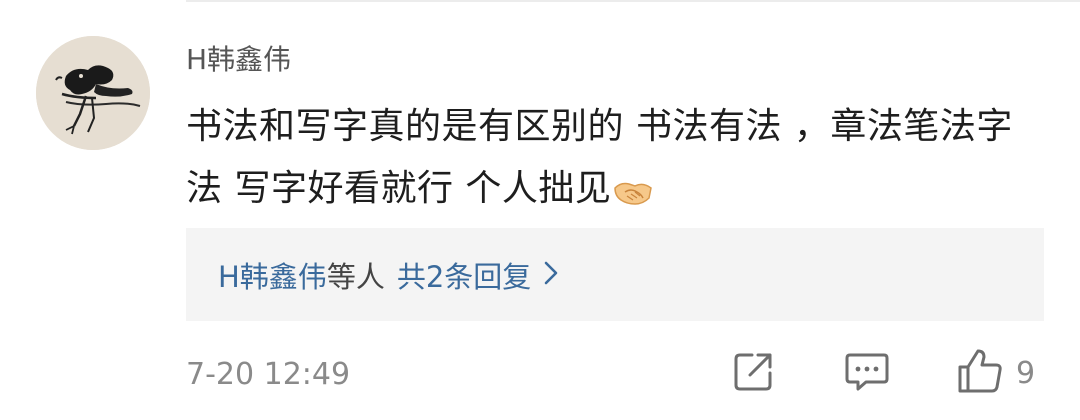 This screenshot has height=420, width=1080. I want to click on reply-names-suffix: 等人, so click(355, 276).